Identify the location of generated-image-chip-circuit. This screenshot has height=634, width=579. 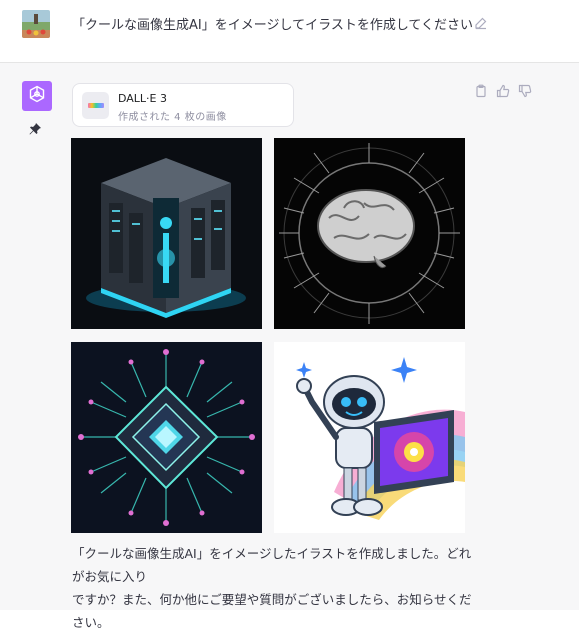
(166, 437).